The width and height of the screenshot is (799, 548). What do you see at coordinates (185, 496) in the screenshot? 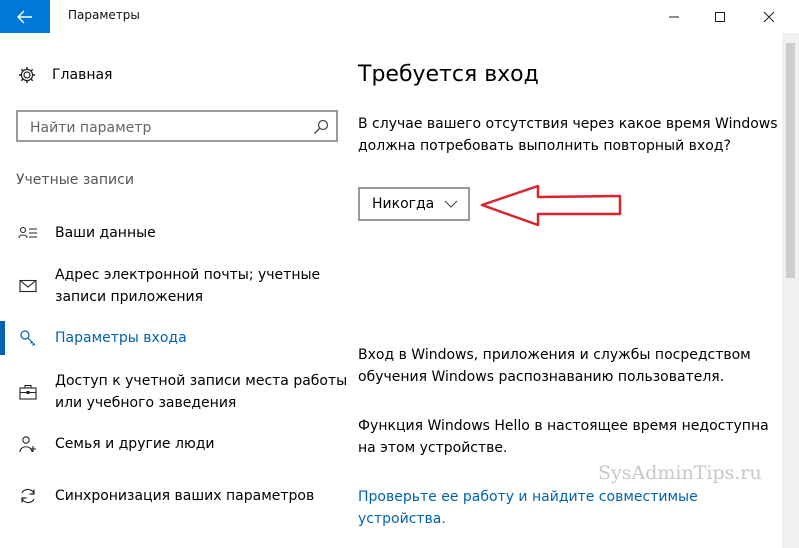
I see `sidebar-item-label: Синхронизация ваших параметров` at bounding box center [185, 496].